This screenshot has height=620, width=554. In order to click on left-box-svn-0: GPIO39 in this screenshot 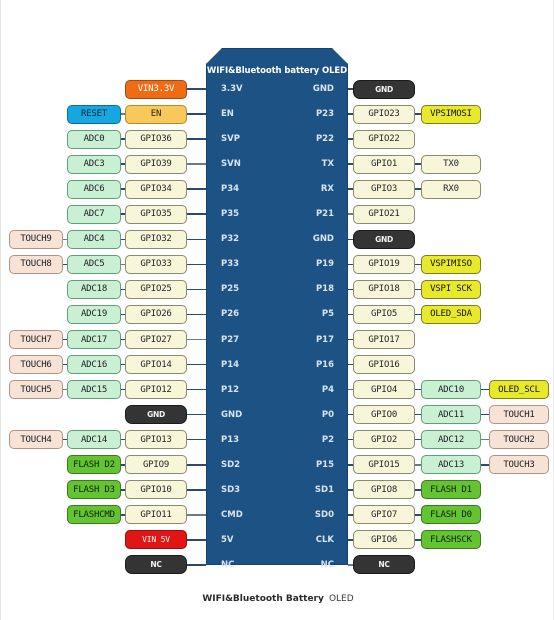, I will do `click(156, 164)`.